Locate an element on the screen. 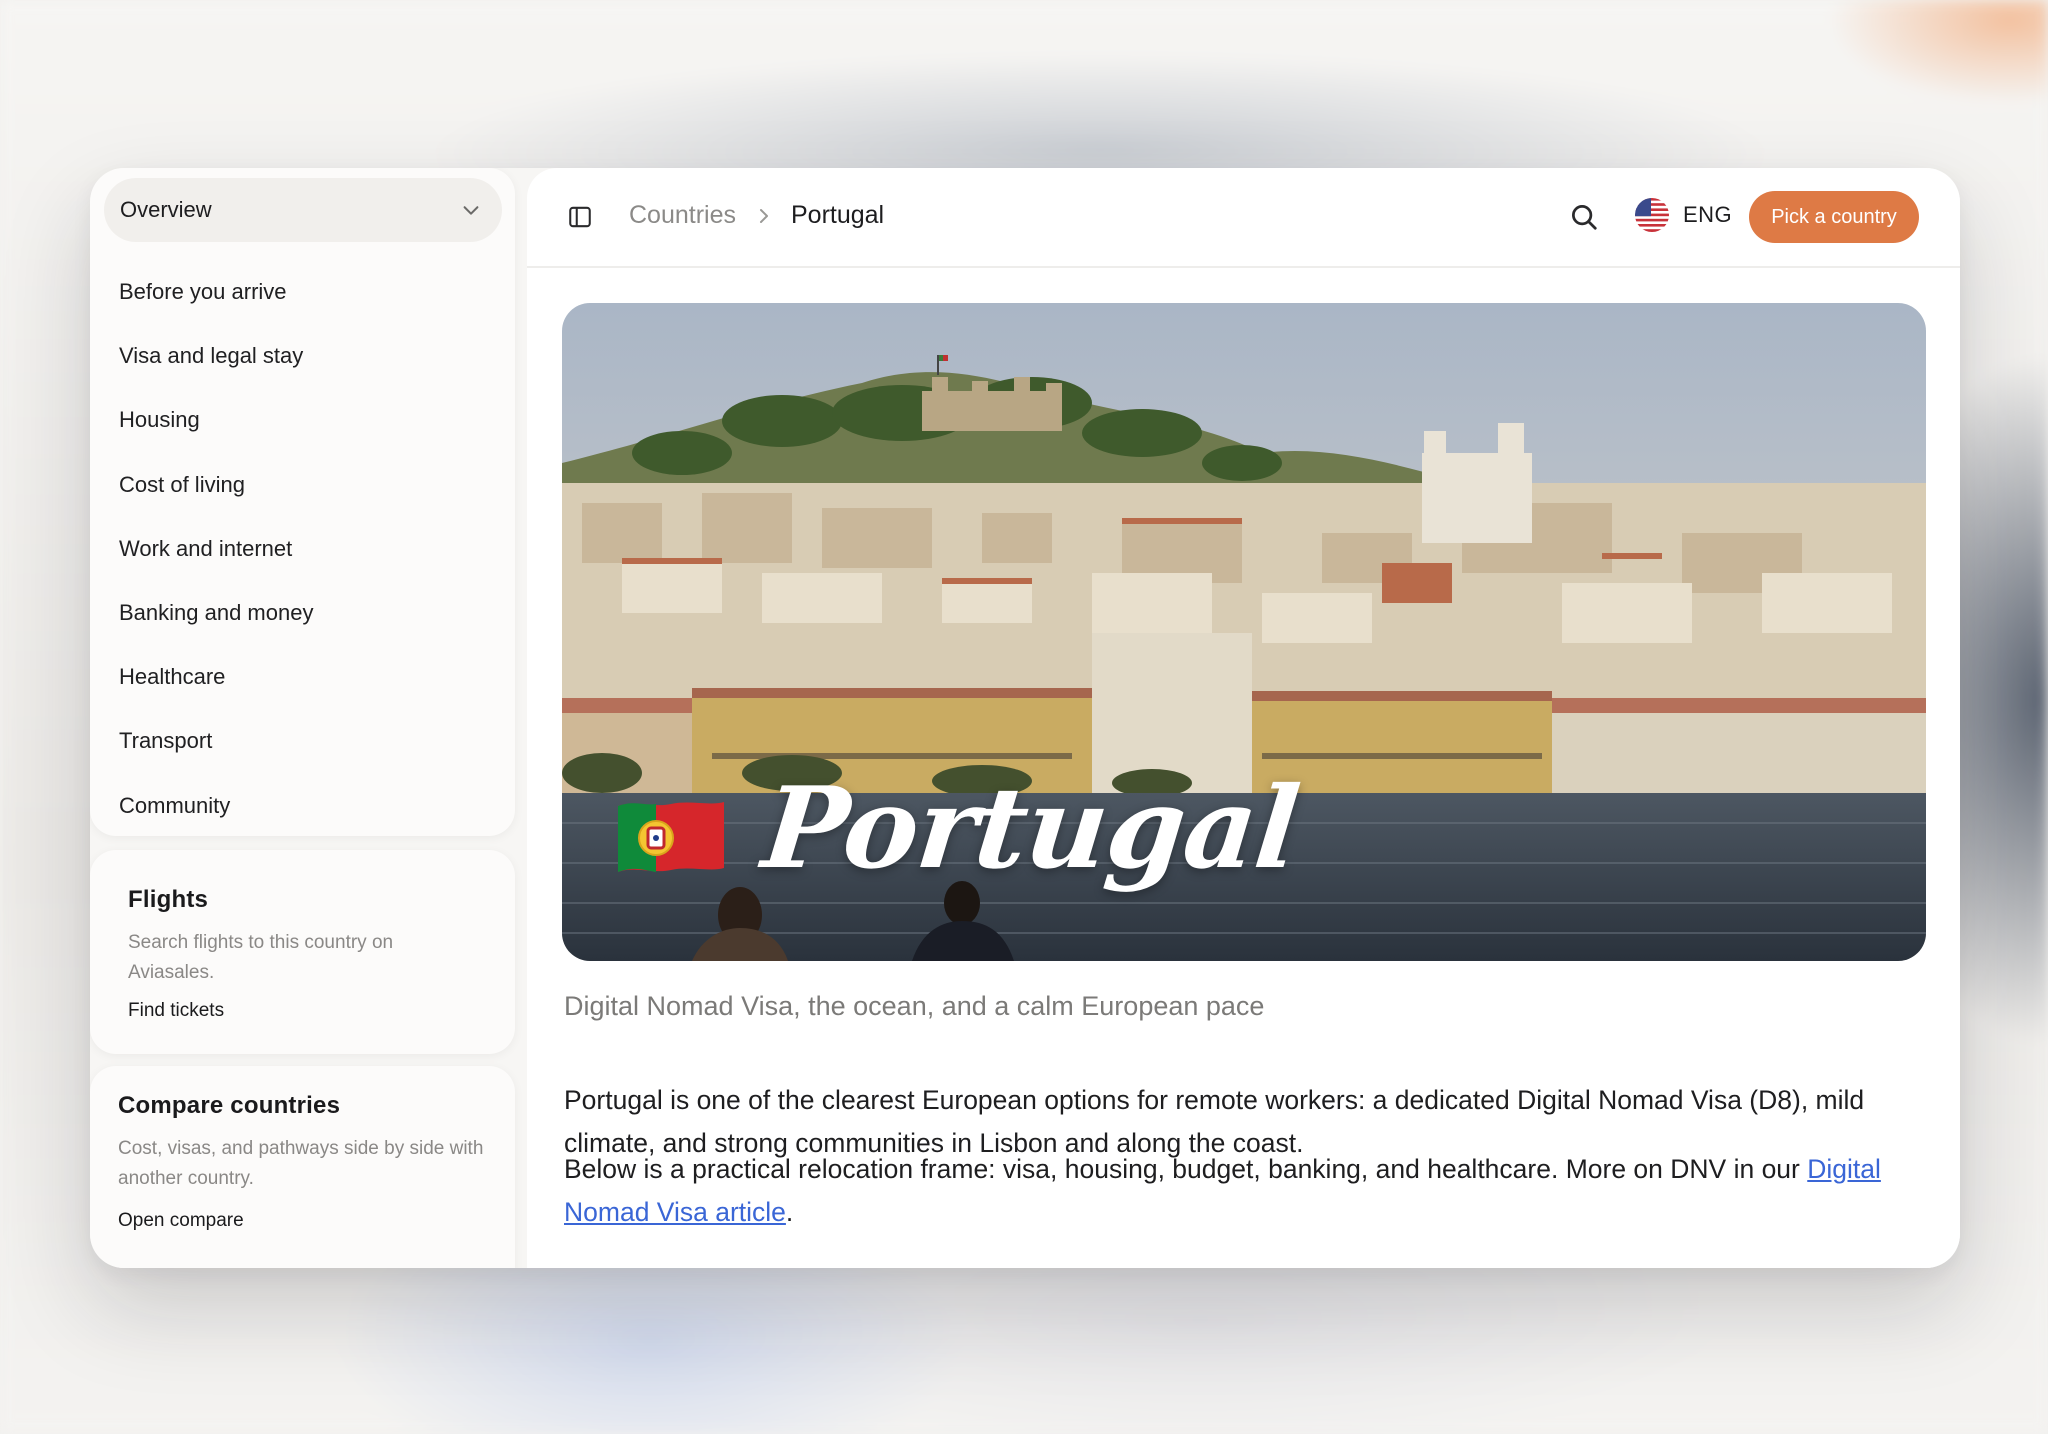 This screenshot has width=2048, height=1434. open-compare-link: Open compare is located at coordinates (181, 1221).